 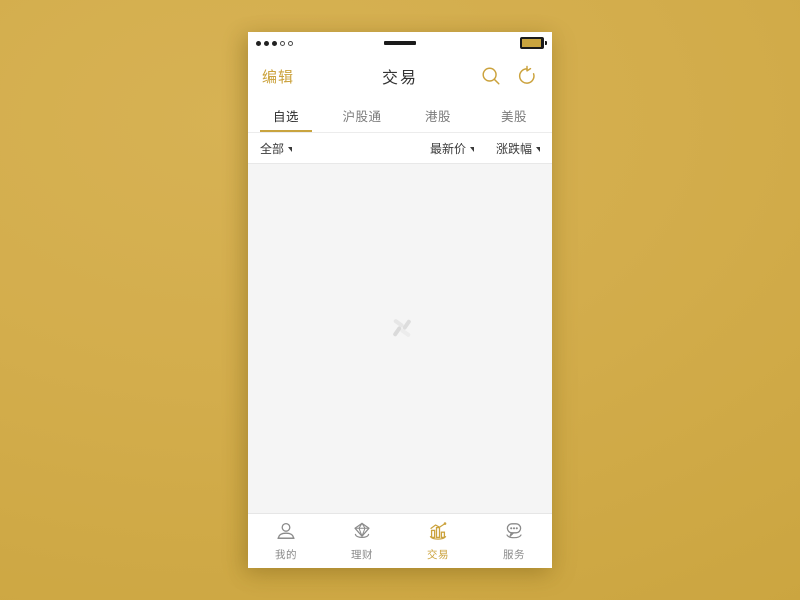 What do you see at coordinates (362, 555) in the screenshot?
I see `bottom-nav-label: 理财` at bounding box center [362, 555].